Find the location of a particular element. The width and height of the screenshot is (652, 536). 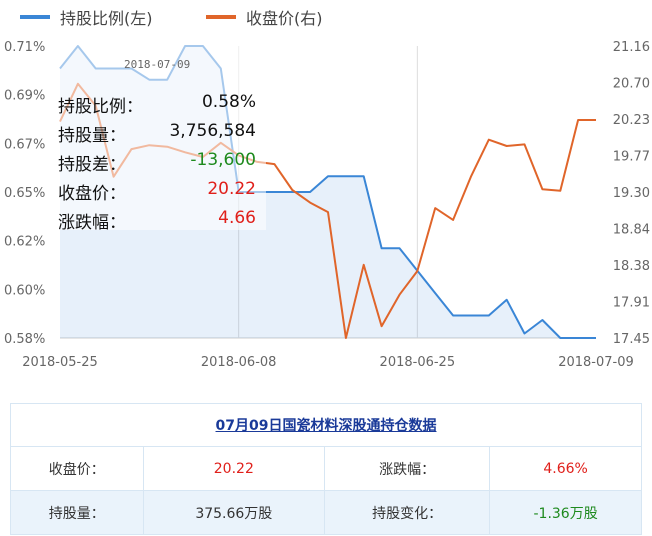

y-left-tick-label: 0.71% is located at coordinates (24, 47).